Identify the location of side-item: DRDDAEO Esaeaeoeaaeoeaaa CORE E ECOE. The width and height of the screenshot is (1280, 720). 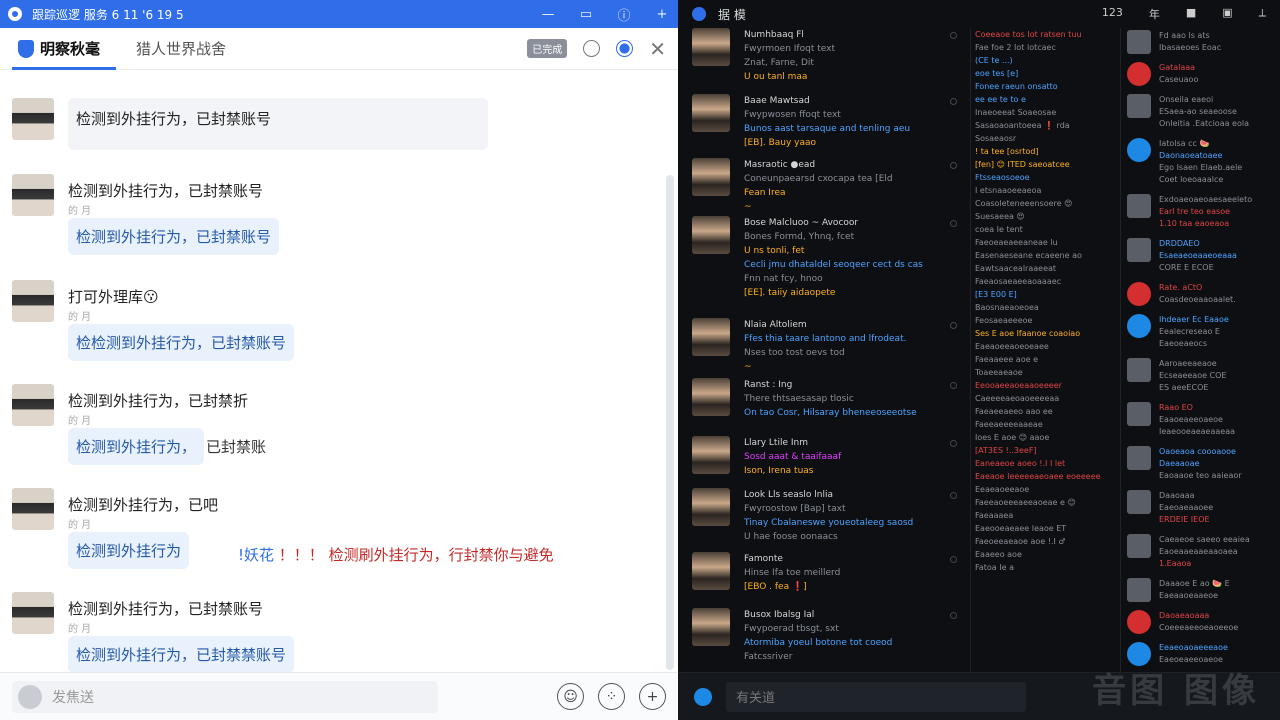
(1203, 256).